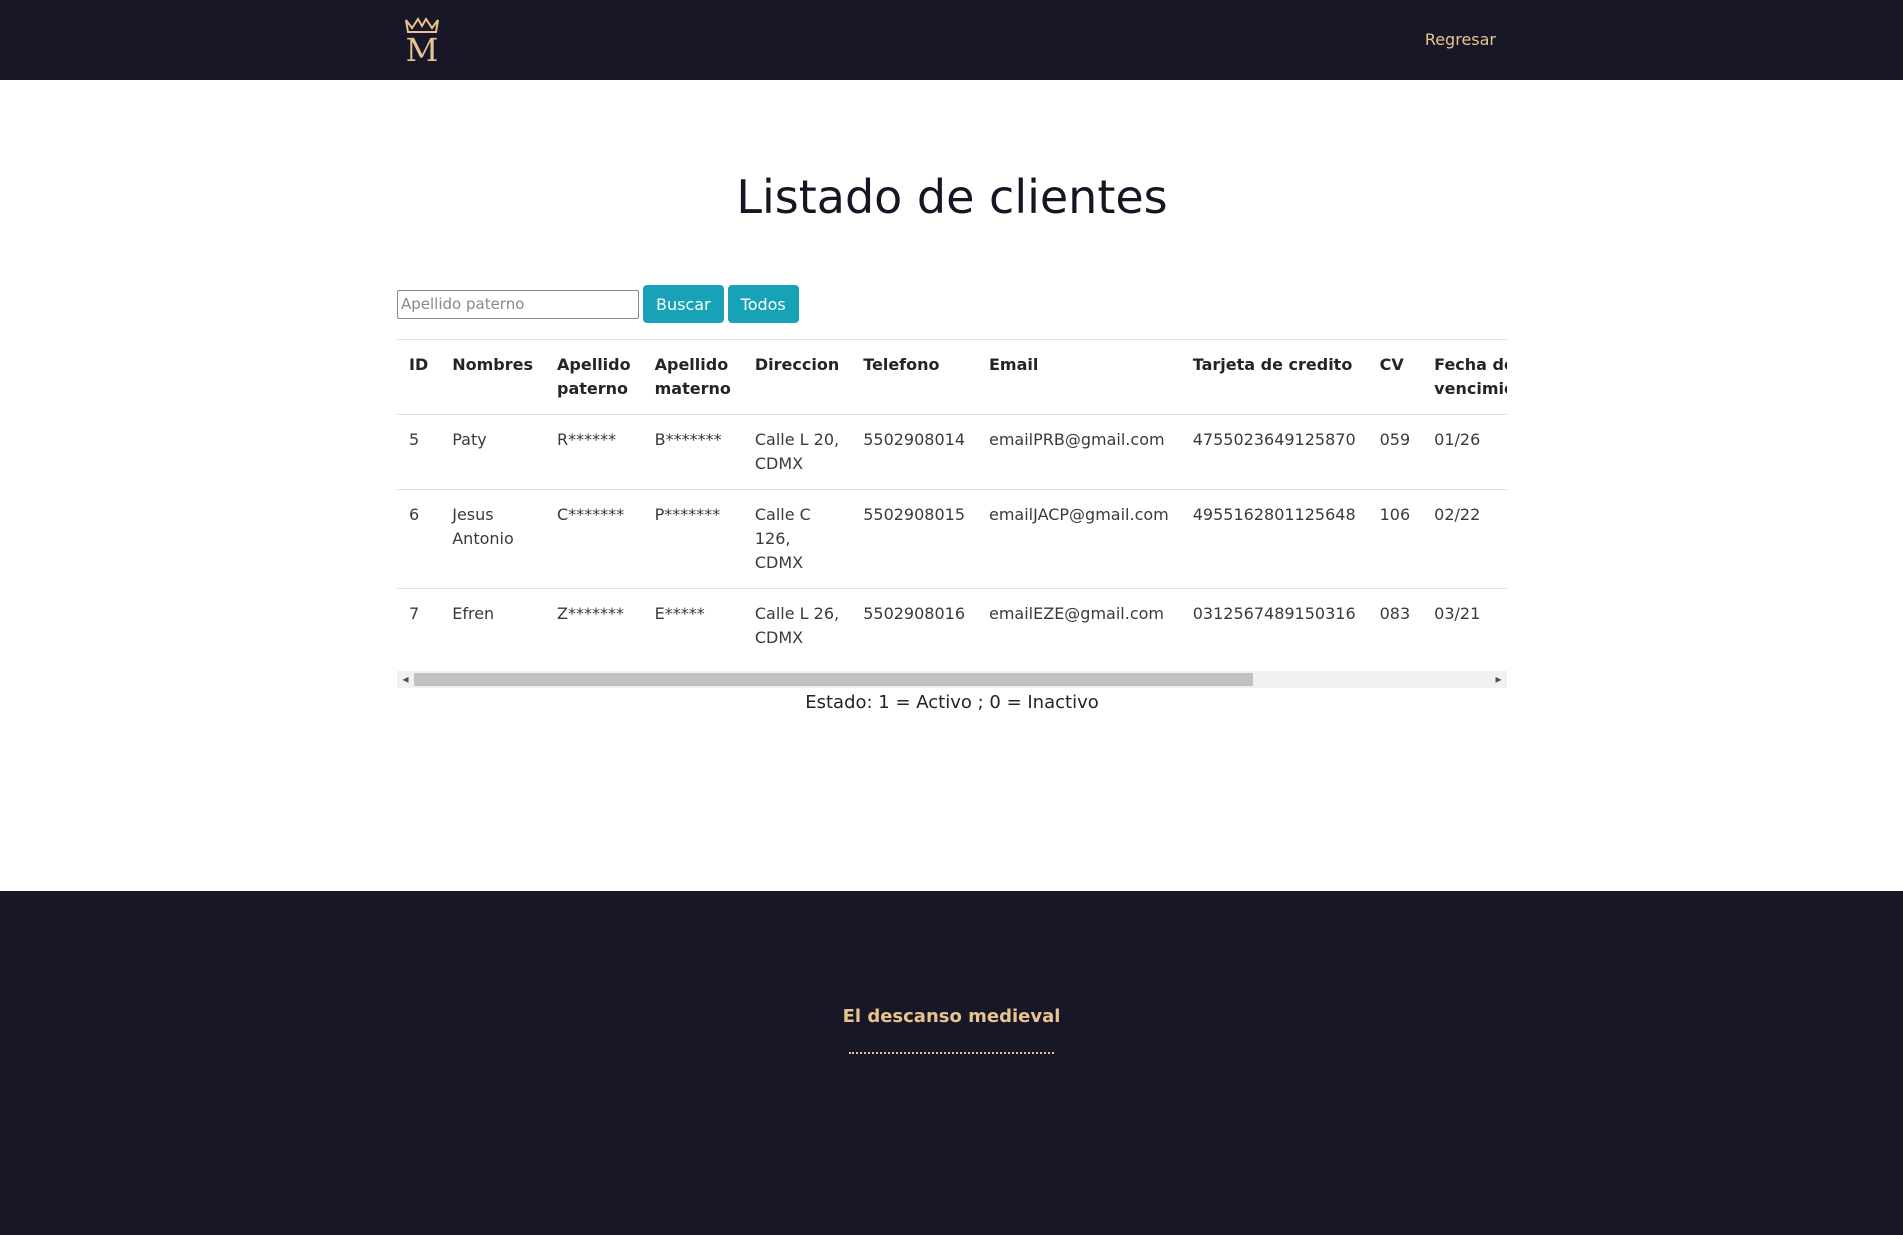 The width and height of the screenshot is (1903, 1235). What do you see at coordinates (797, 377) in the screenshot?
I see `header-direccion: Direccion` at bounding box center [797, 377].